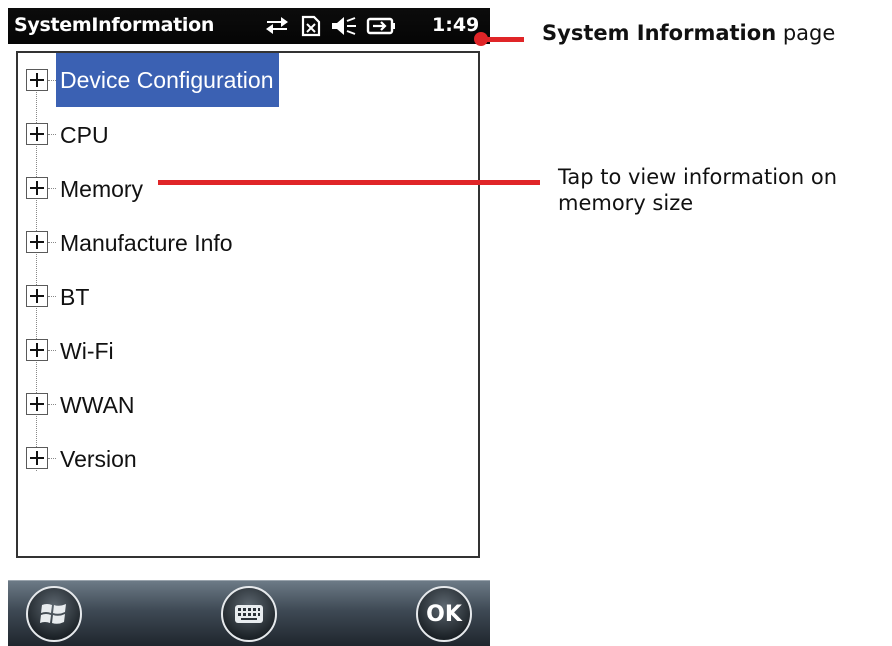 This screenshot has width=892, height=646. I want to click on start-button, so click(54, 614).